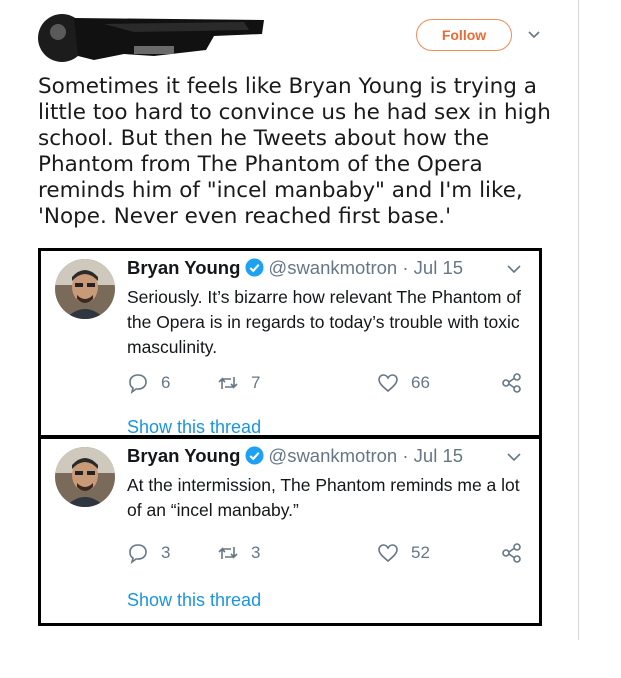 This screenshot has width=621, height=678. I want to click on tweet-actions: 3 3 52, so click(327, 554).